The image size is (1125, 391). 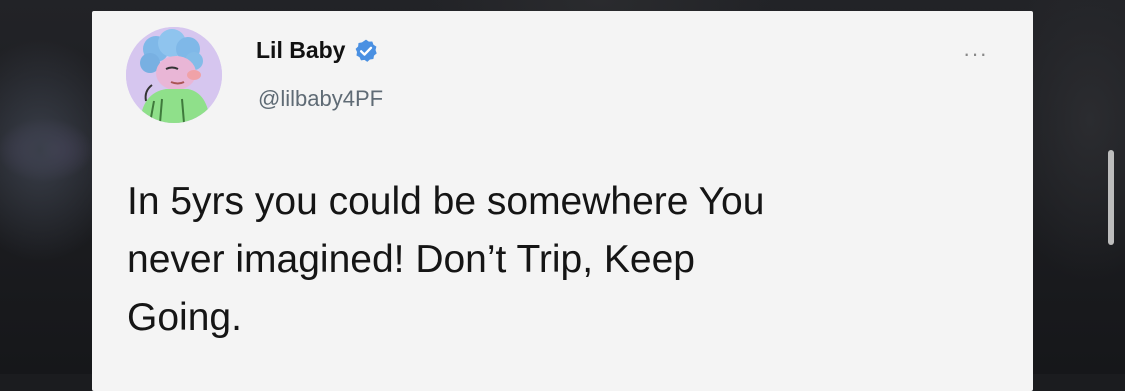 I want to click on user-handle: @lilbaby4PF, so click(x=320, y=99).